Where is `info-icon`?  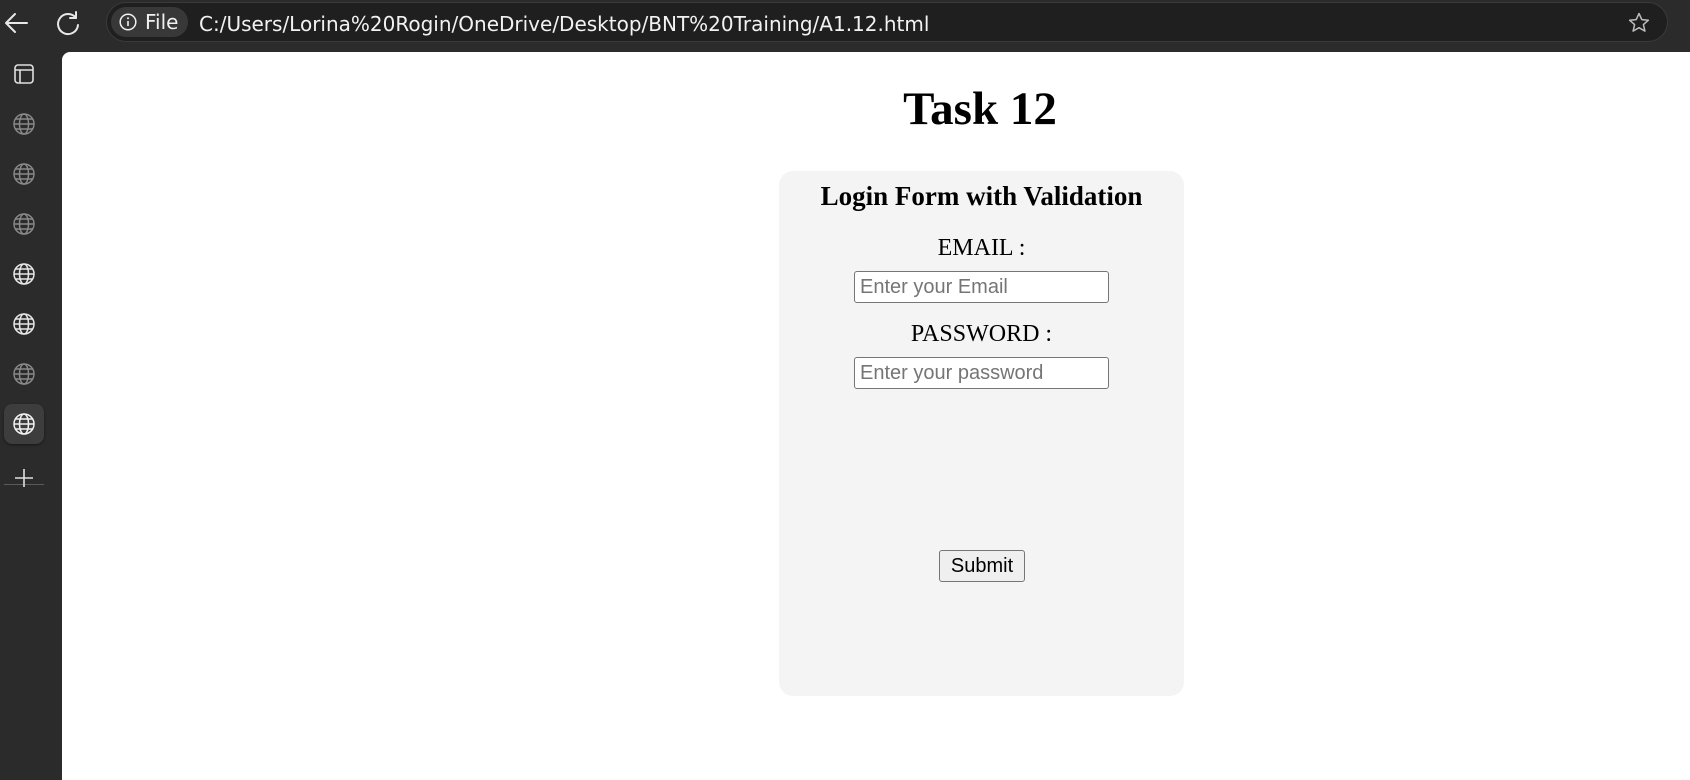
info-icon is located at coordinates (128, 22).